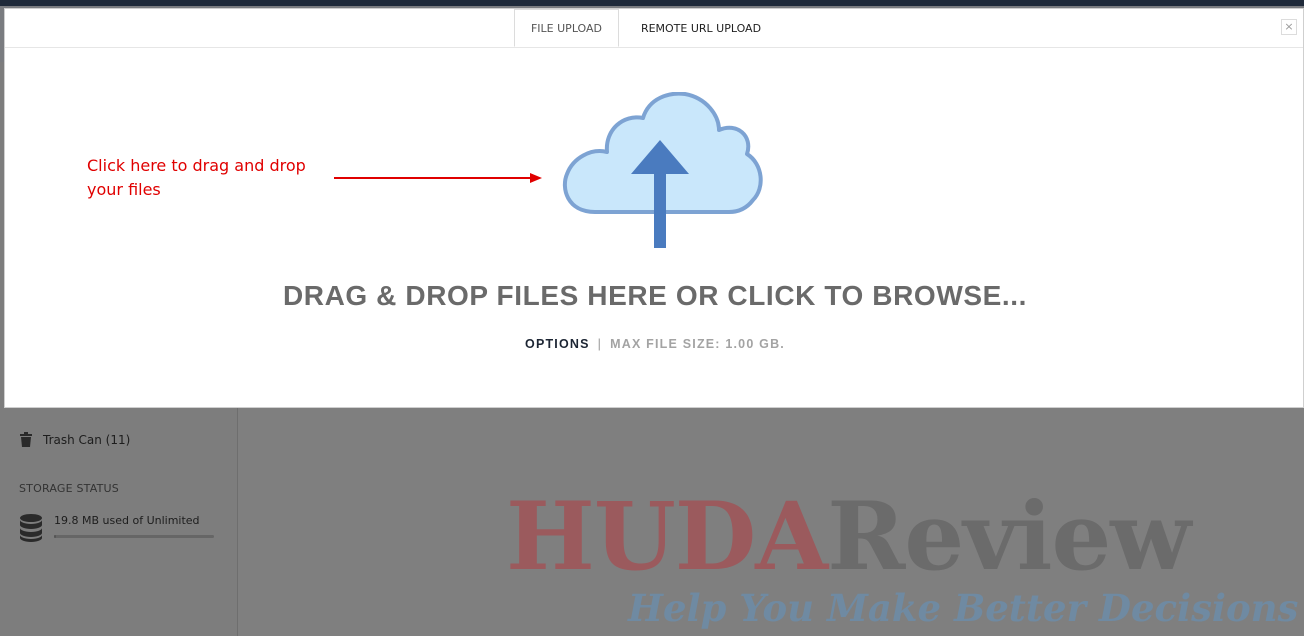 The height and width of the screenshot is (636, 1304). What do you see at coordinates (1289, 27) in the screenshot?
I see `close-button: ×` at bounding box center [1289, 27].